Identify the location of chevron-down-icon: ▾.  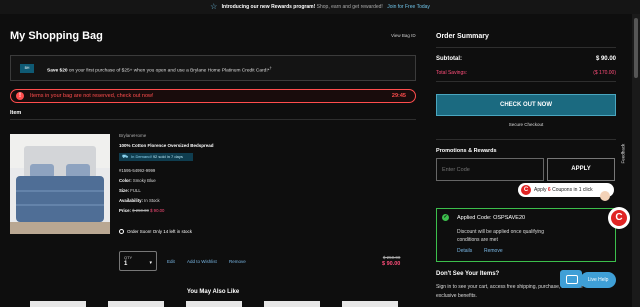
(150, 263).